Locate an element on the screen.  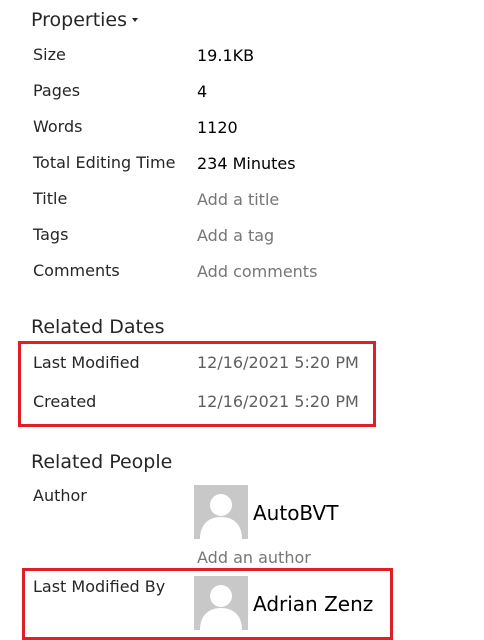
author-label: Author is located at coordinates (60, 495).